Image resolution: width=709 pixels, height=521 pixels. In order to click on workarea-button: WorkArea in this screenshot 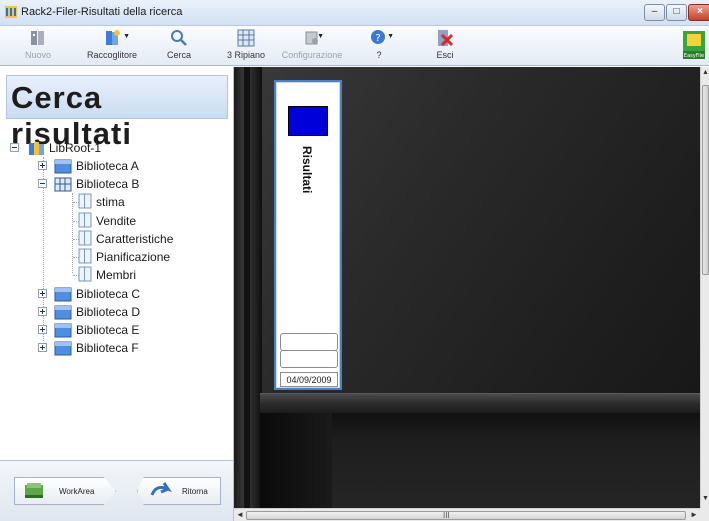, I will do `click(65, 491)`.